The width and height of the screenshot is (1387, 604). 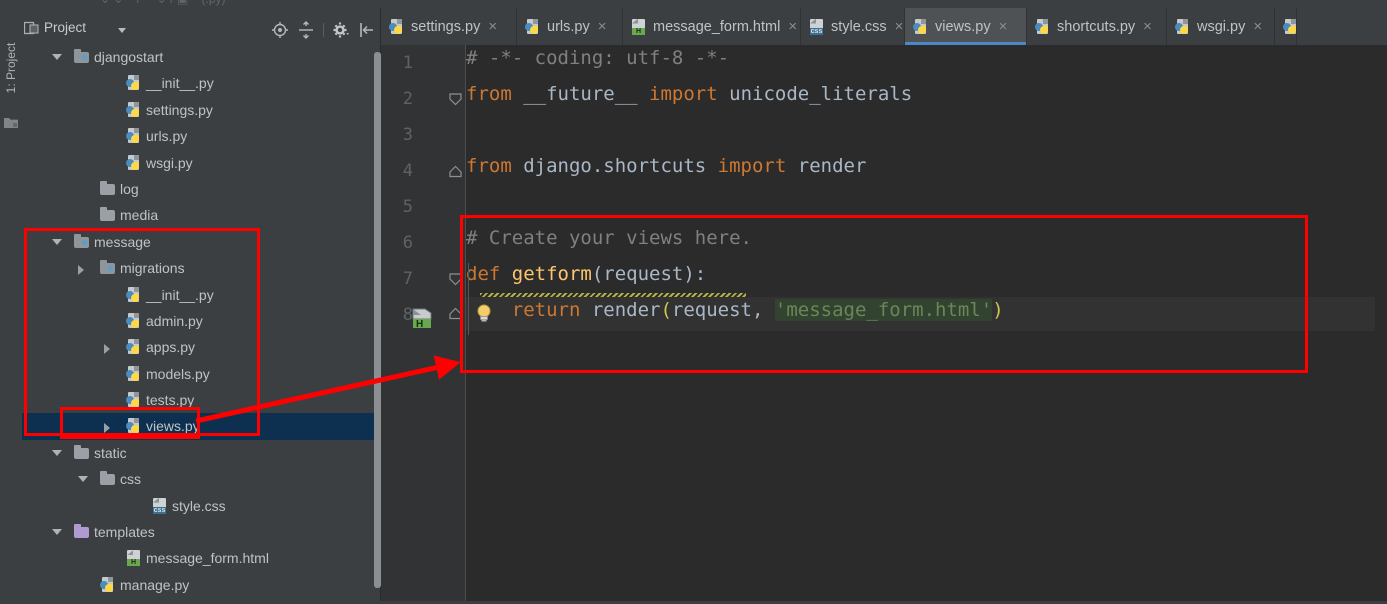 I want to click on module-folder-icon-wrap, so click(x=108, y=268).